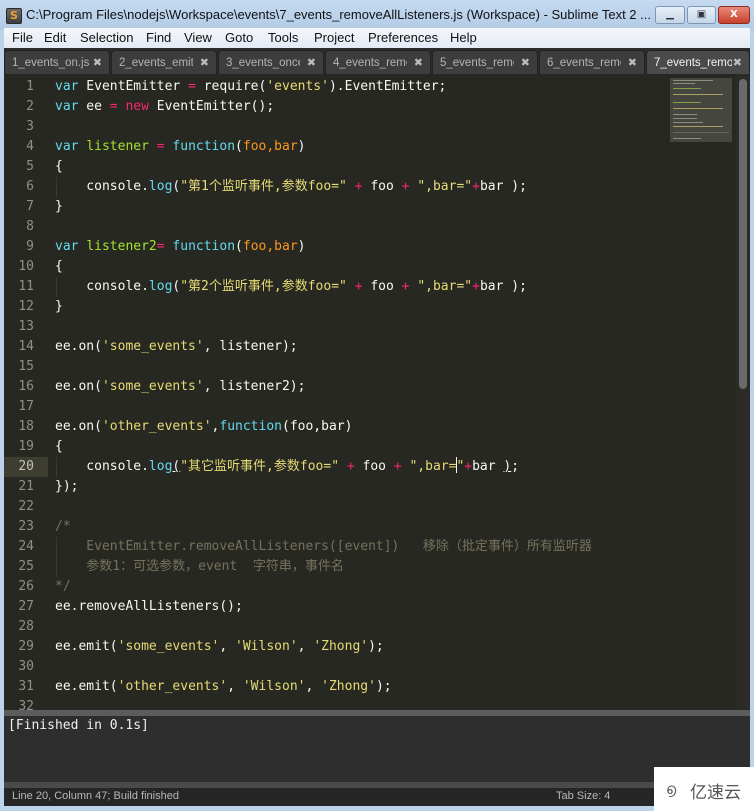  What do you see at coordinates (30, 106) in the screenshot?
I see `line-number: 2` at bounding box center [30, 106].